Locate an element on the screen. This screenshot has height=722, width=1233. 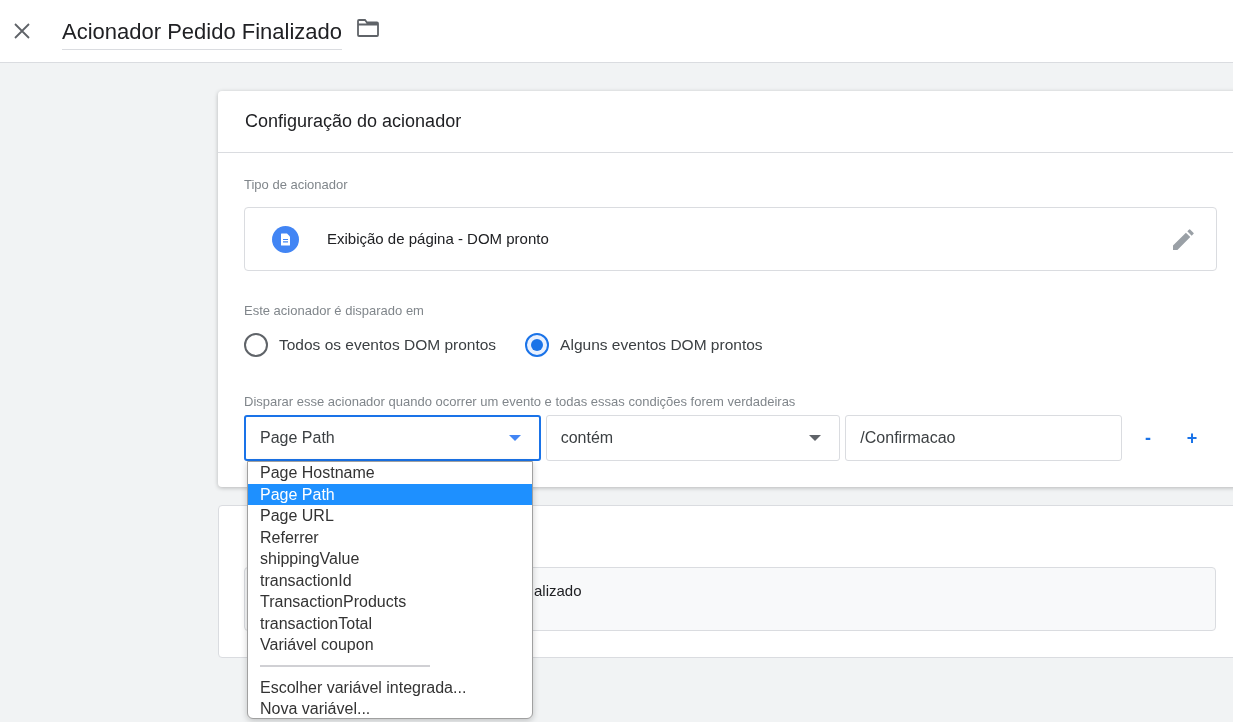
select-field: Page Path is located at coordinates (392, 438).